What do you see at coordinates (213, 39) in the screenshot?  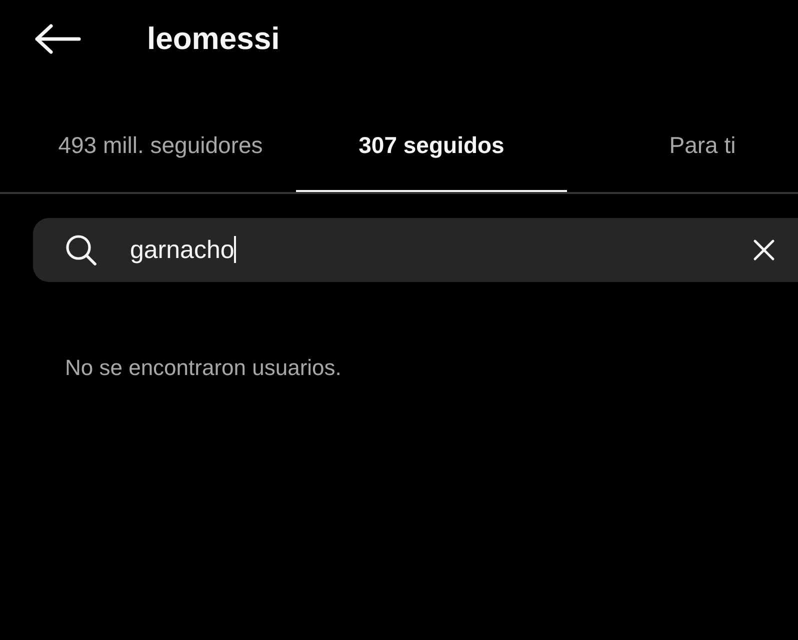 I see `profile-username: leomessi` at bounding box center [213, 39].